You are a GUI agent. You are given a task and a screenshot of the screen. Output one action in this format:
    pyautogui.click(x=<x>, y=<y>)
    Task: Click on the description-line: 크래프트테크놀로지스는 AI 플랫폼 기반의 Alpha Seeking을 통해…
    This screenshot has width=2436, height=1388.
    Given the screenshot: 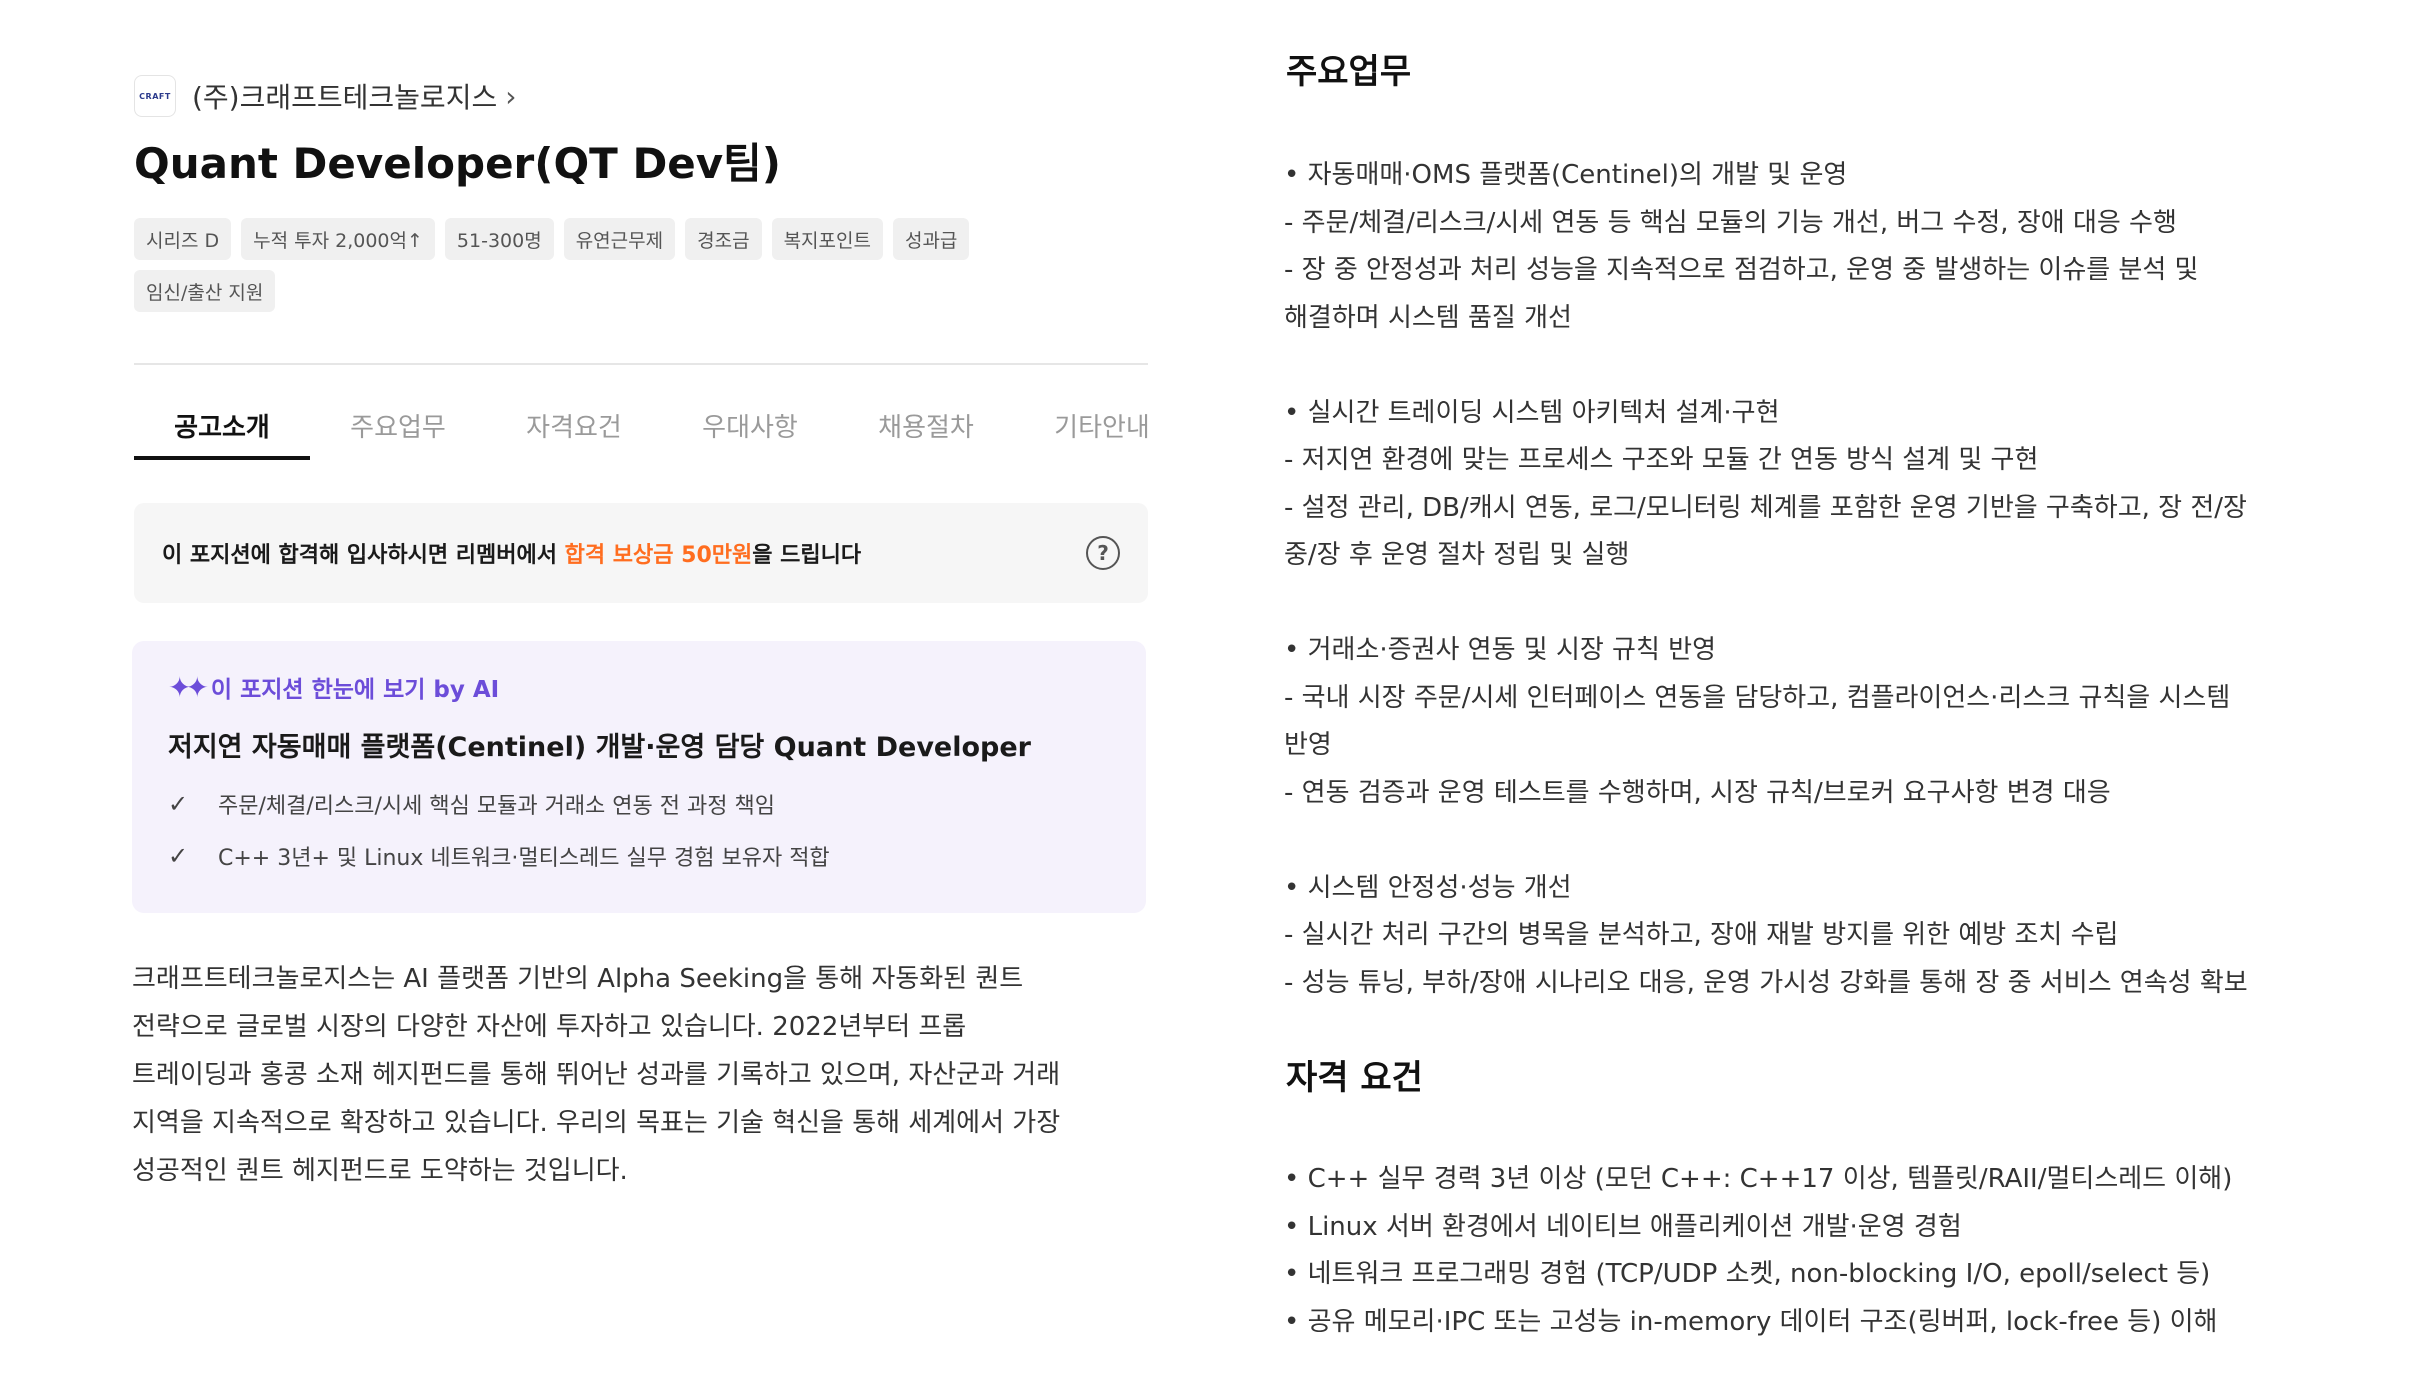 What is the action you would take?
    pyautogui.click(x=578, y=979)
    